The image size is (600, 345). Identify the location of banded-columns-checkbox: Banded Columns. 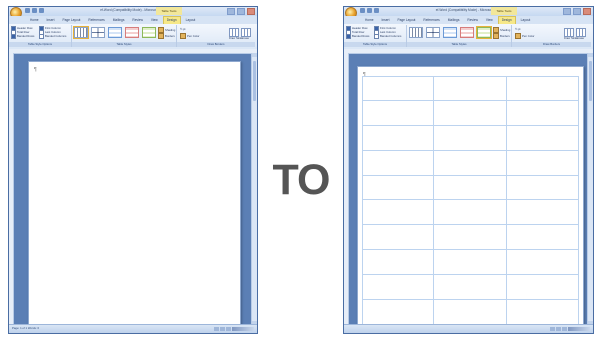
(52, 36).